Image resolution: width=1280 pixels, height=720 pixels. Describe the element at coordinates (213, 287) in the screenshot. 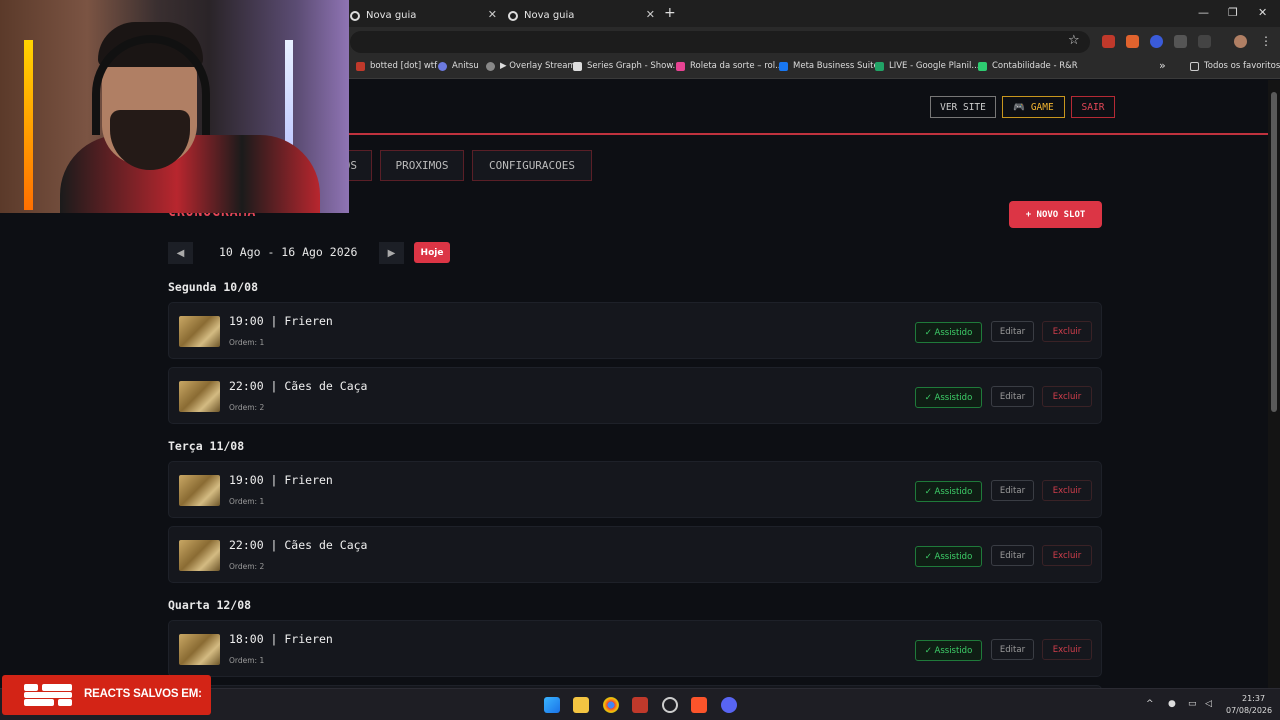

I see `day-heading: Segunda 10/08` at that location.